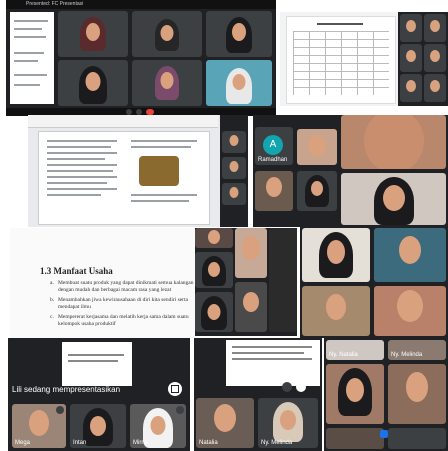  I want to click on meet-title: Presented: FC Presentasi, so click(55, 4).